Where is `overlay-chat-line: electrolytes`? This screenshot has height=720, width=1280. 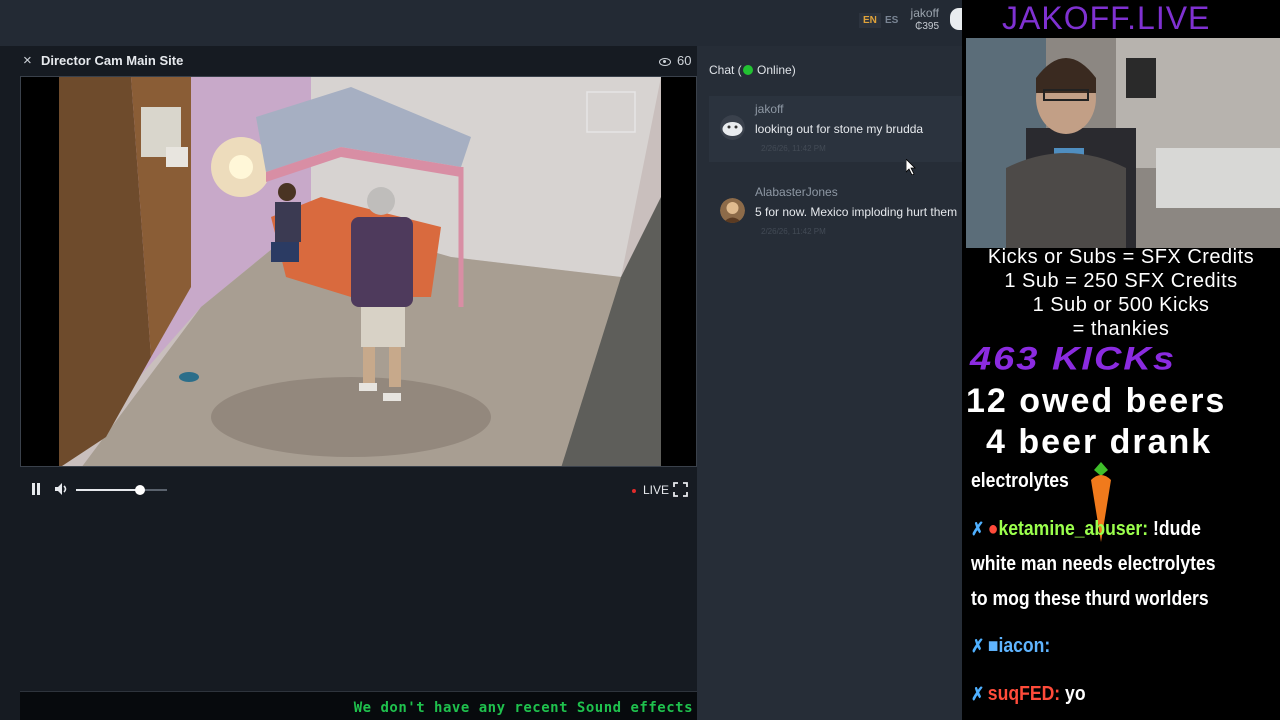
overlay-chat-line: electrolytes is located at coordinates (1020, 481).